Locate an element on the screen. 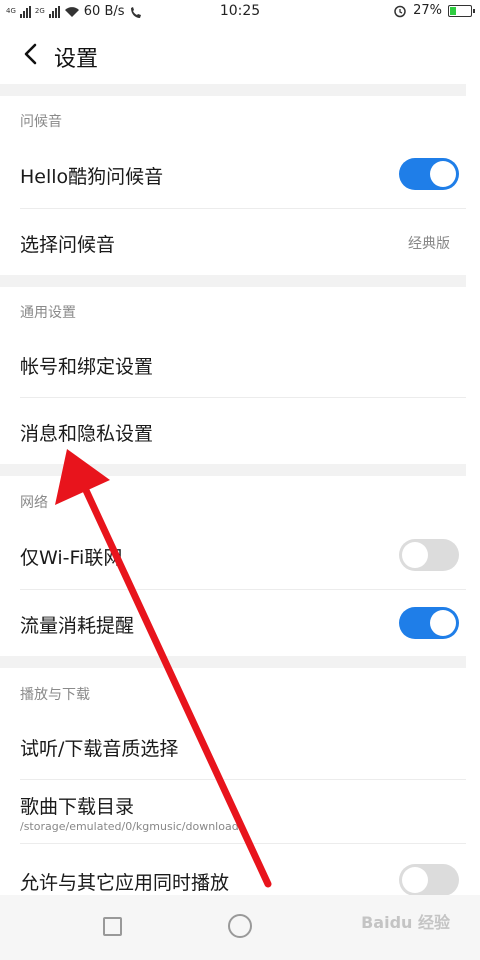 The width and height of the screenshot is (480, 960). row-privacy-settings: 消息和隐私设置 is located at coordinates (233, 431).